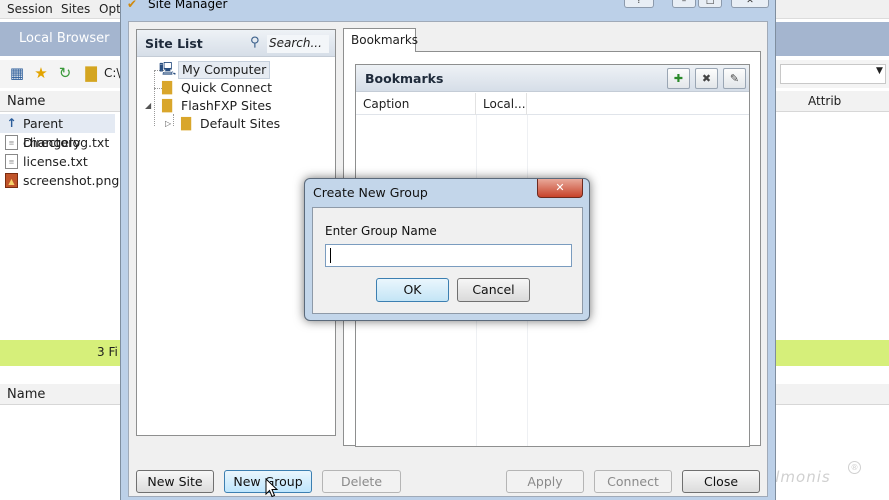 This screenshot has width=889, height=500. What do you see at coordinates (11, 123) in the screenshot?
I see `up-arrow-icon: ↑` at bounding box center [11, 123].